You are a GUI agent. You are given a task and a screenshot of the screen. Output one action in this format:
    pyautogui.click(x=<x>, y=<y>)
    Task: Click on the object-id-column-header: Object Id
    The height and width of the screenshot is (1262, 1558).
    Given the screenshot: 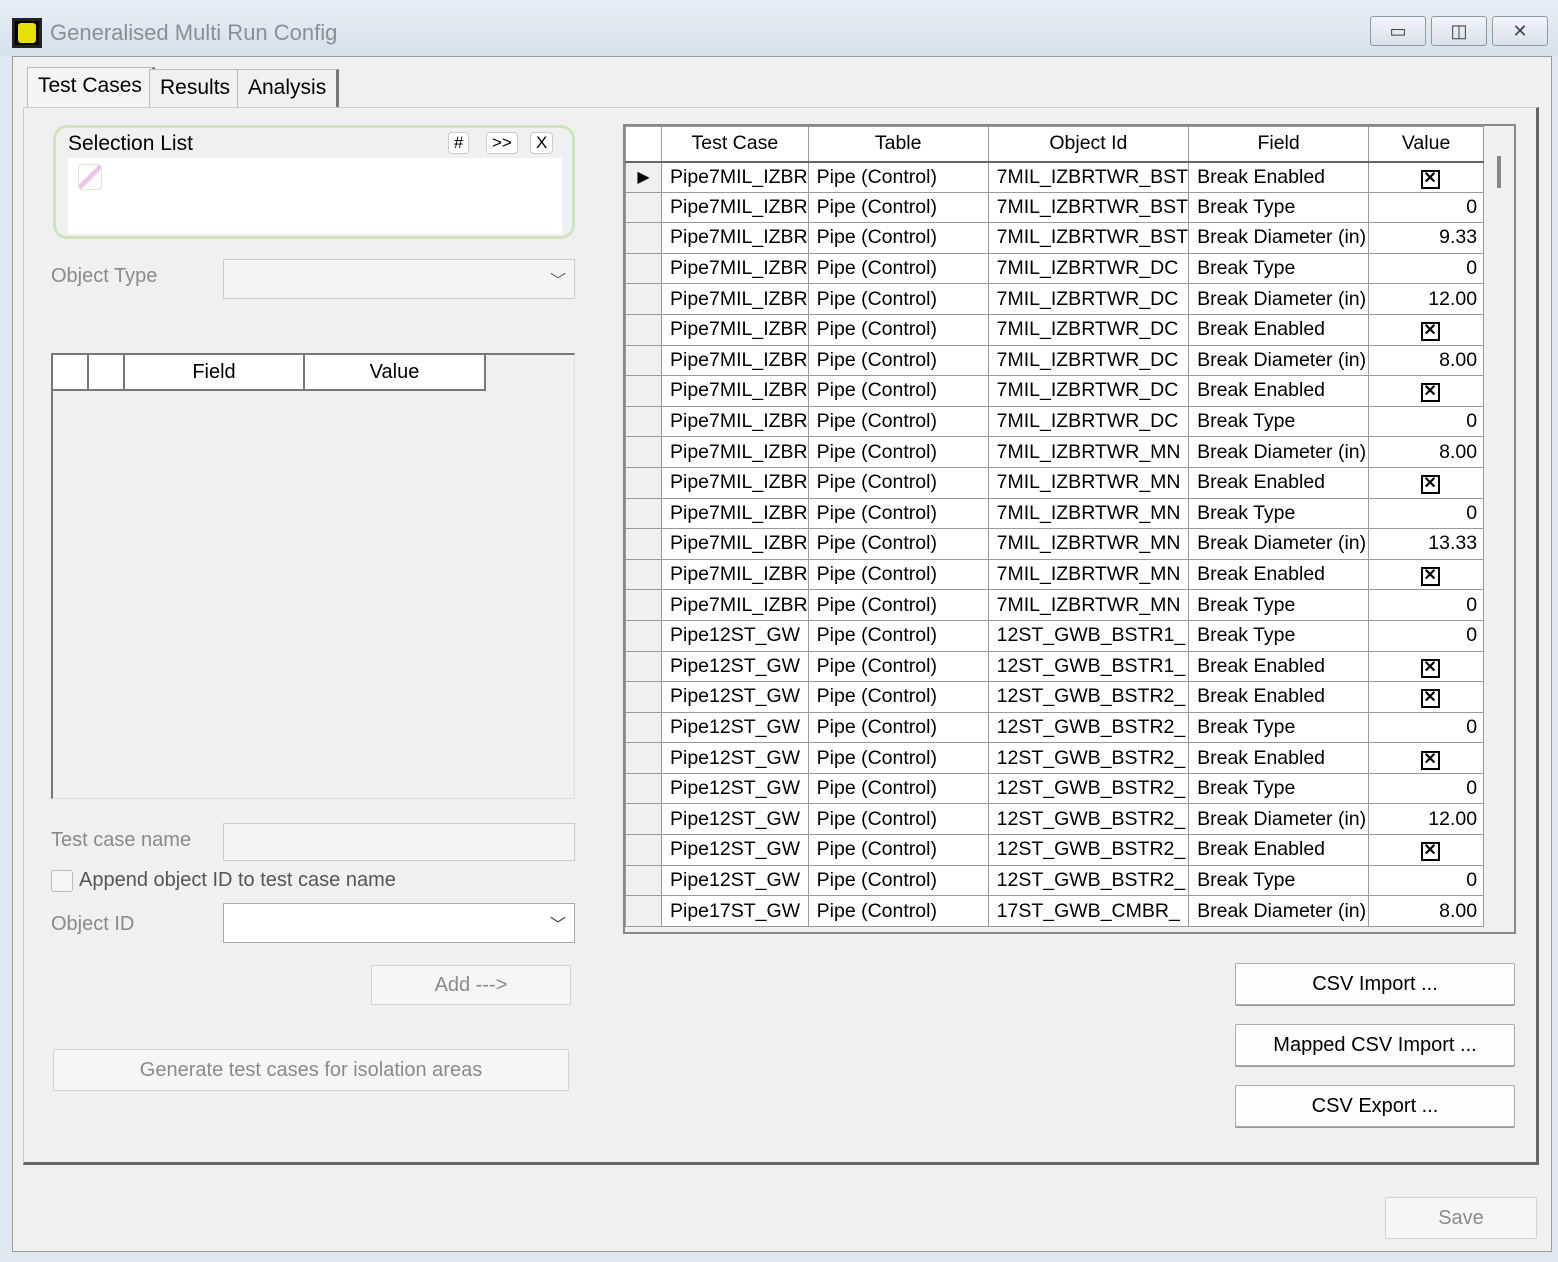 What is the action you would take?
    pyautogui.click(x=1088, y=144)
    